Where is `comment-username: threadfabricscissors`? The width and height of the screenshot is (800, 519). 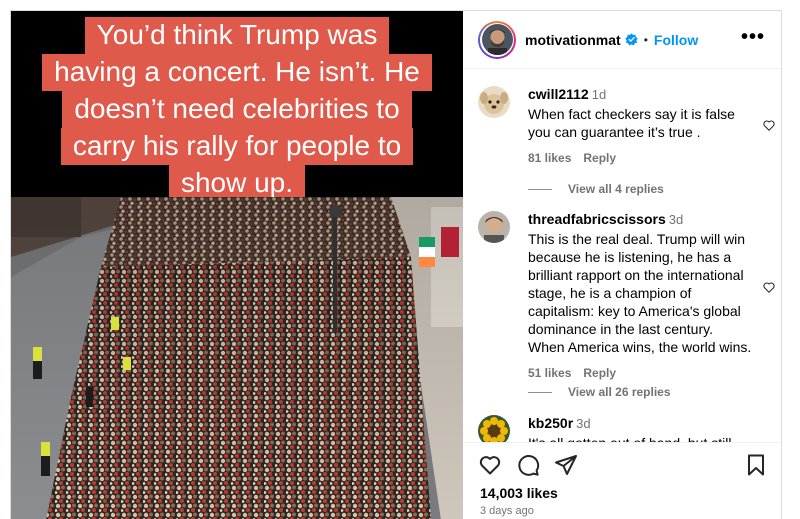
comment-username: threadfabricscissors is located at coordinates (597, 219).